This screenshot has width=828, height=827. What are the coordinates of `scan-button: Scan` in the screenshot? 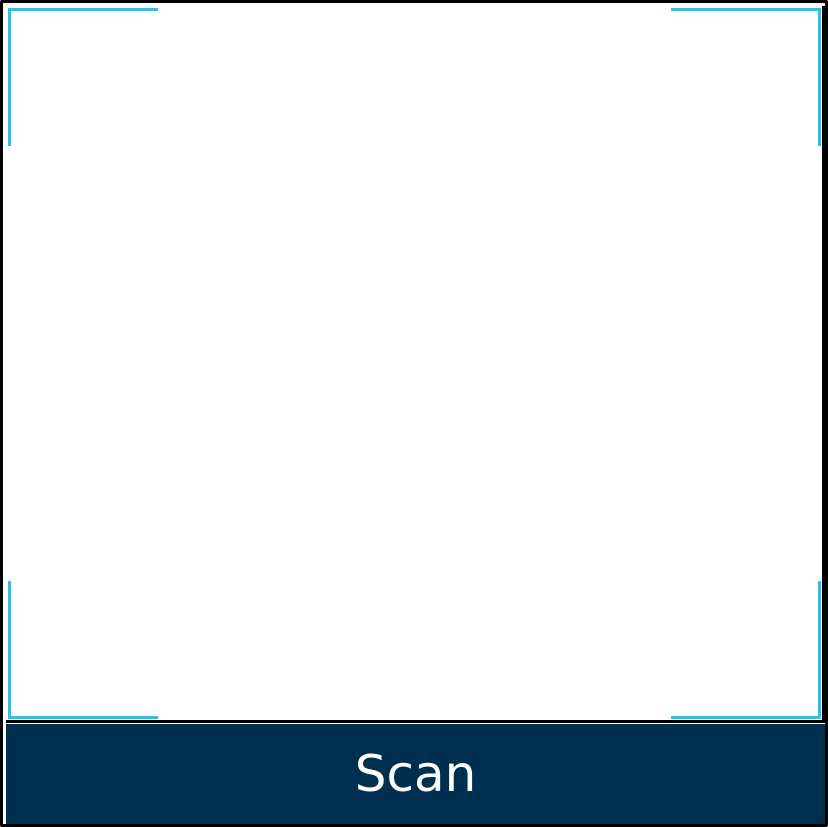 It's located at (415, 774).